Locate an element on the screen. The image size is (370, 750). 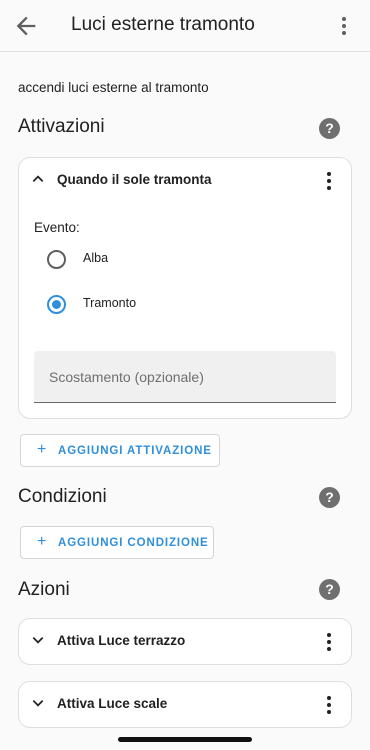
back-button is located at coordinates (26, 26).